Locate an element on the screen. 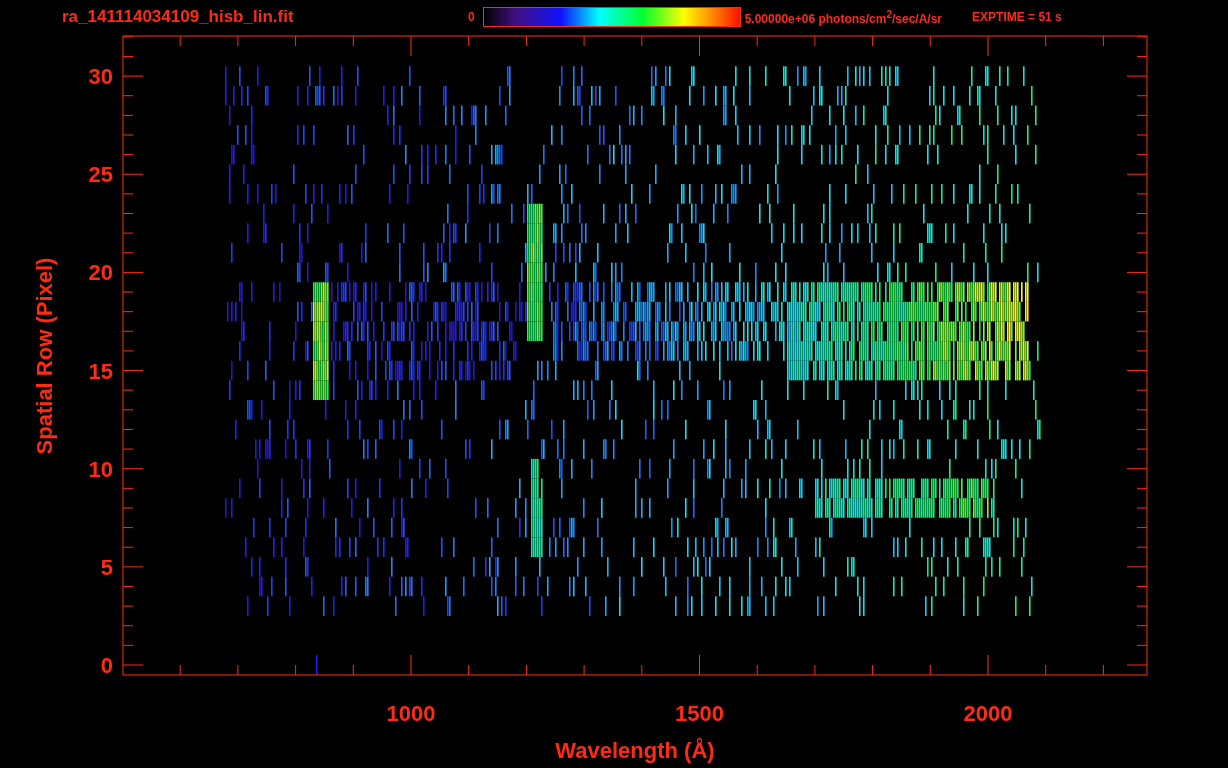  exposure-time: EXPTIME = 51 s is located at coordinates (1017, 17).